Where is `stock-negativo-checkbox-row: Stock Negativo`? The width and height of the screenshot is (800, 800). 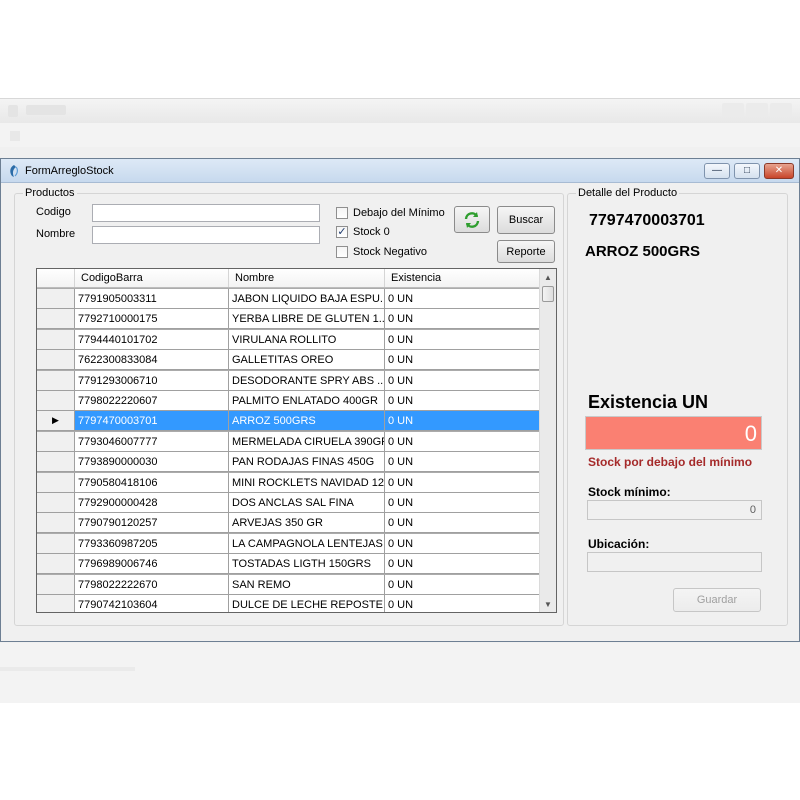 stock-negativo-checkbox-row: Stock Negativo is located at coordinates (381, 252).